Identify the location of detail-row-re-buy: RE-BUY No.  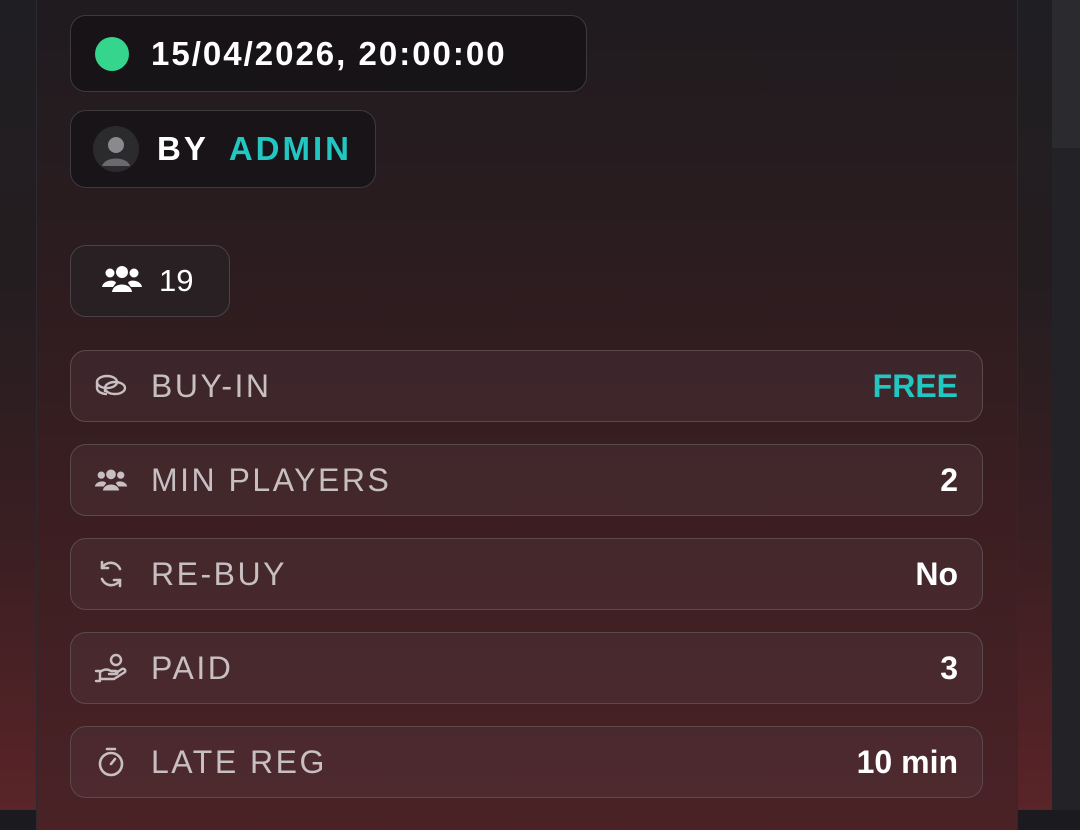
(526, 574).